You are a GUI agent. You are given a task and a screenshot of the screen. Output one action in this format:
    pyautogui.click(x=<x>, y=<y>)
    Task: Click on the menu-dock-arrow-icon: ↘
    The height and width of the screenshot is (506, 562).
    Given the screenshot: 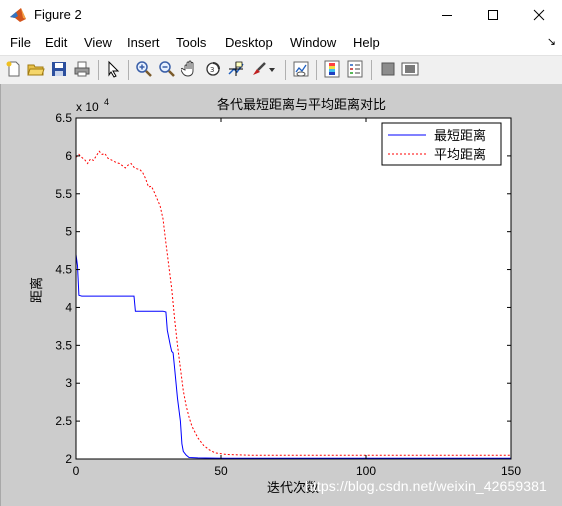 What is the action you would take?
    pyautogui.click(x=551, y=41)
    